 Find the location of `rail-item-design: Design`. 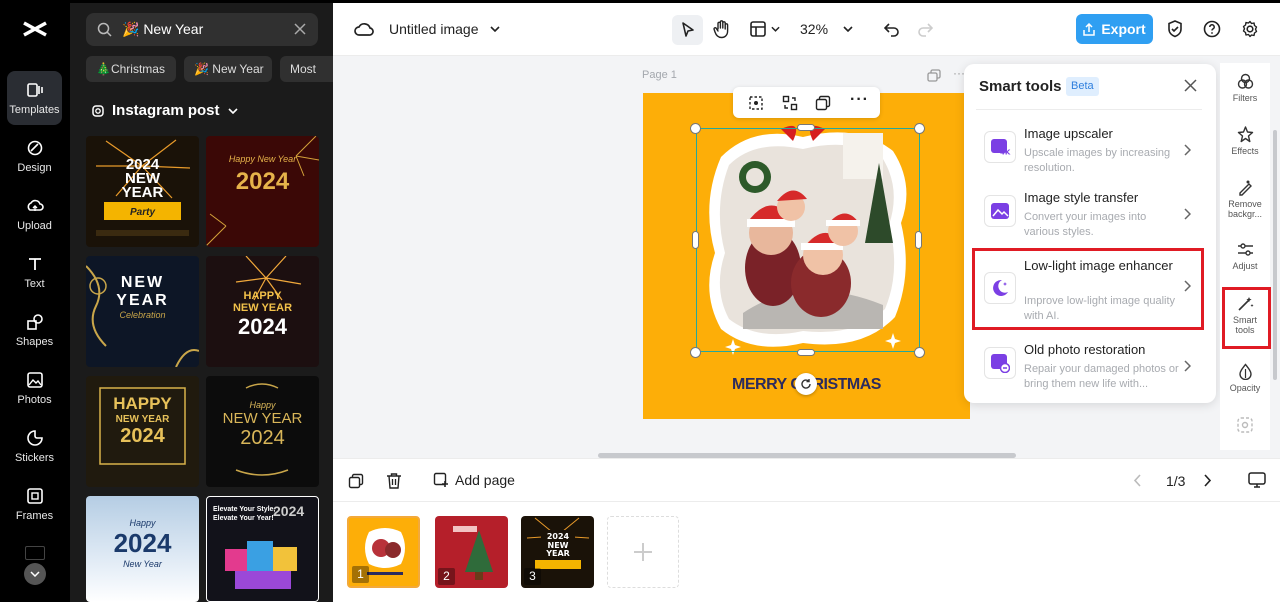

rail-item-design: Design is located at coordinates (34, 156).